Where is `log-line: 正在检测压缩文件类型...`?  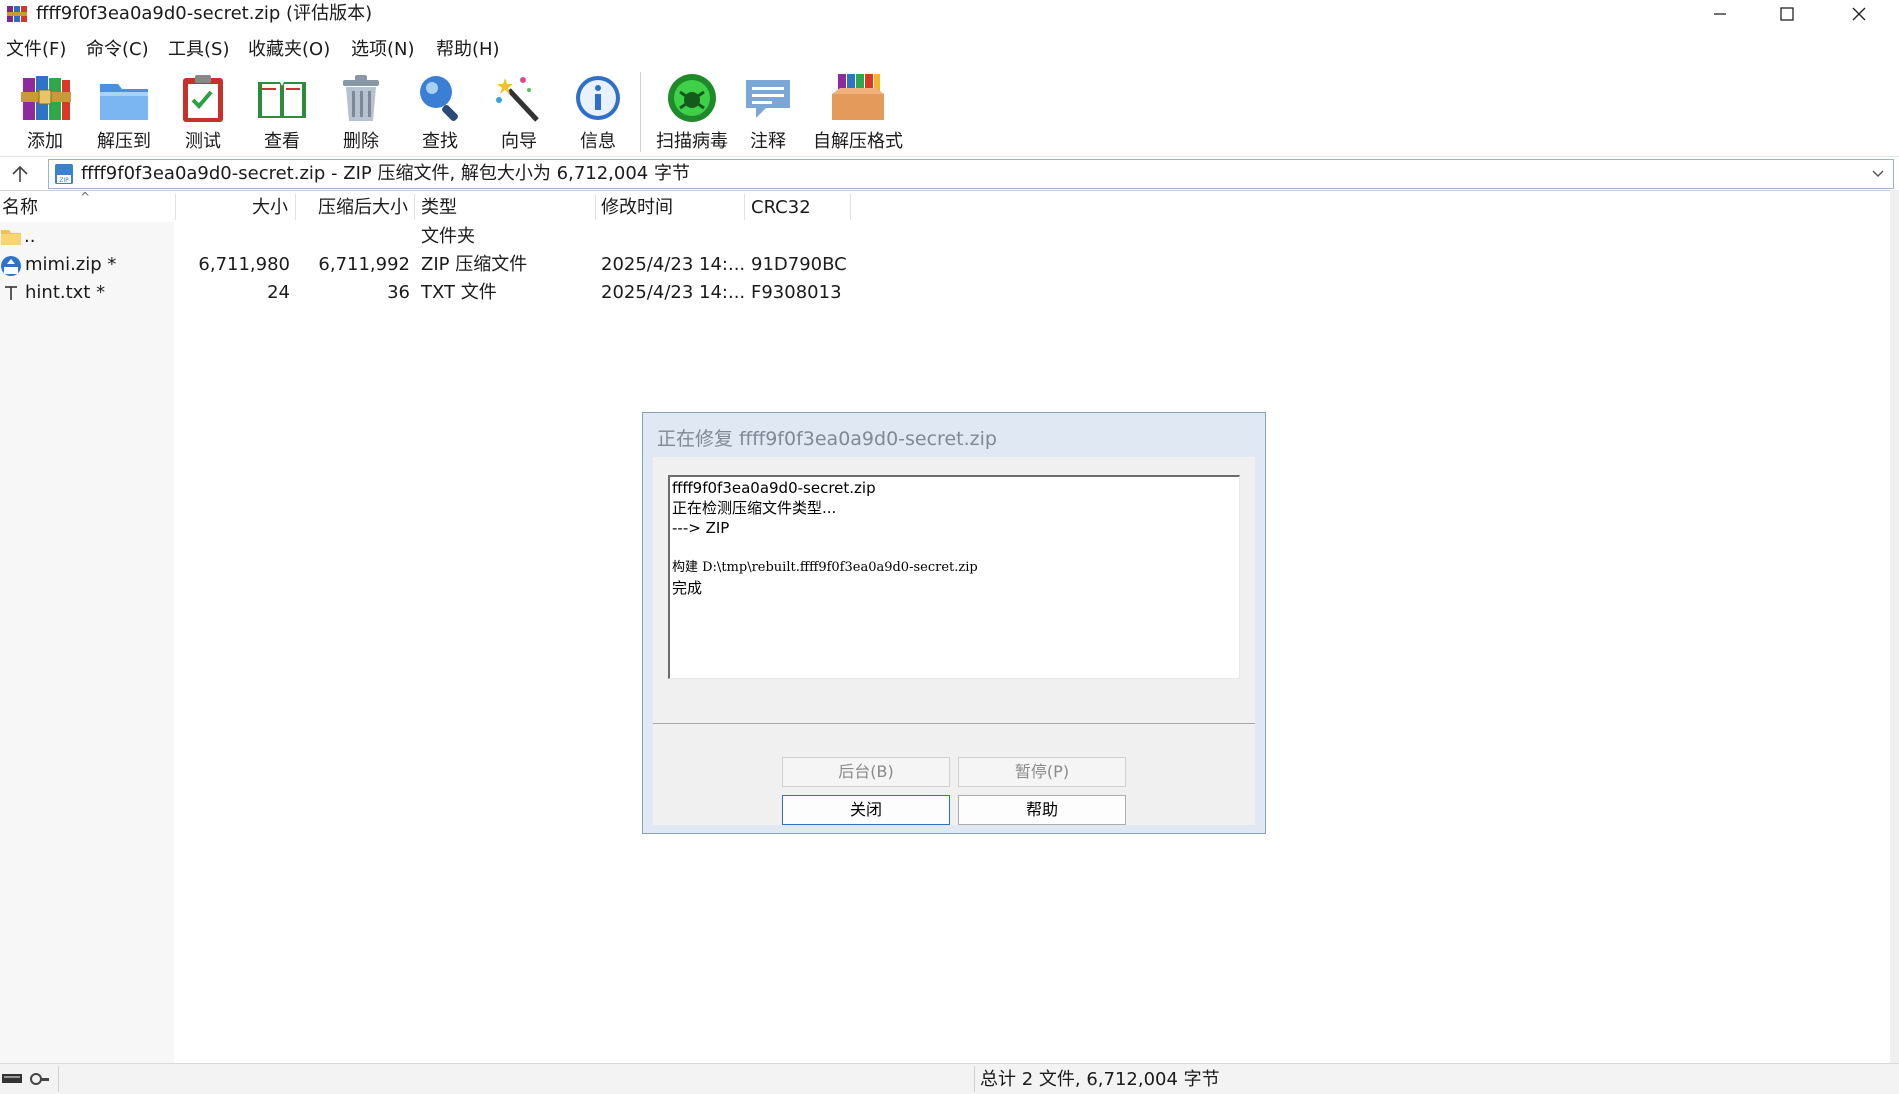
log-line: 正在检测压缩文件类型... is located at coordinates (754, 508).